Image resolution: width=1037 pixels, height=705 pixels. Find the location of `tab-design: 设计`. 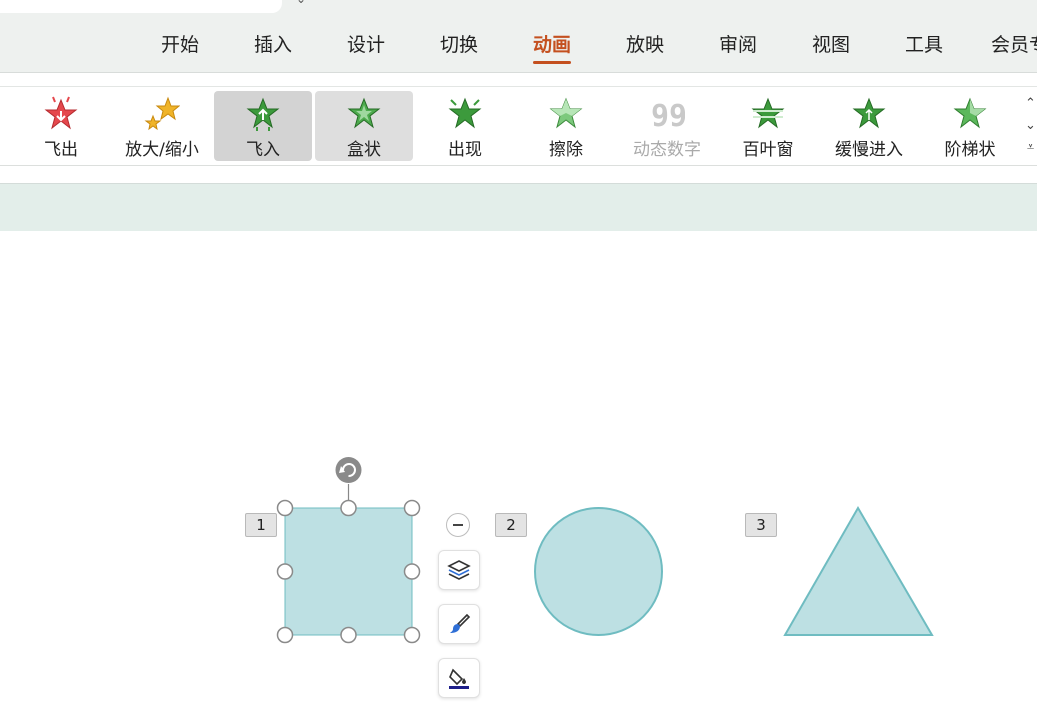

tab-design: 设计 is located at coordinates (366, 45).